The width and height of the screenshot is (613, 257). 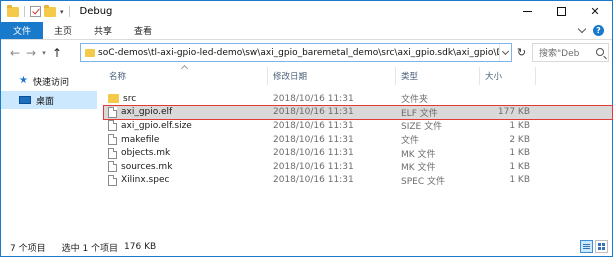 I want to click on tab-share: 共享, so click(x=103, y=30).